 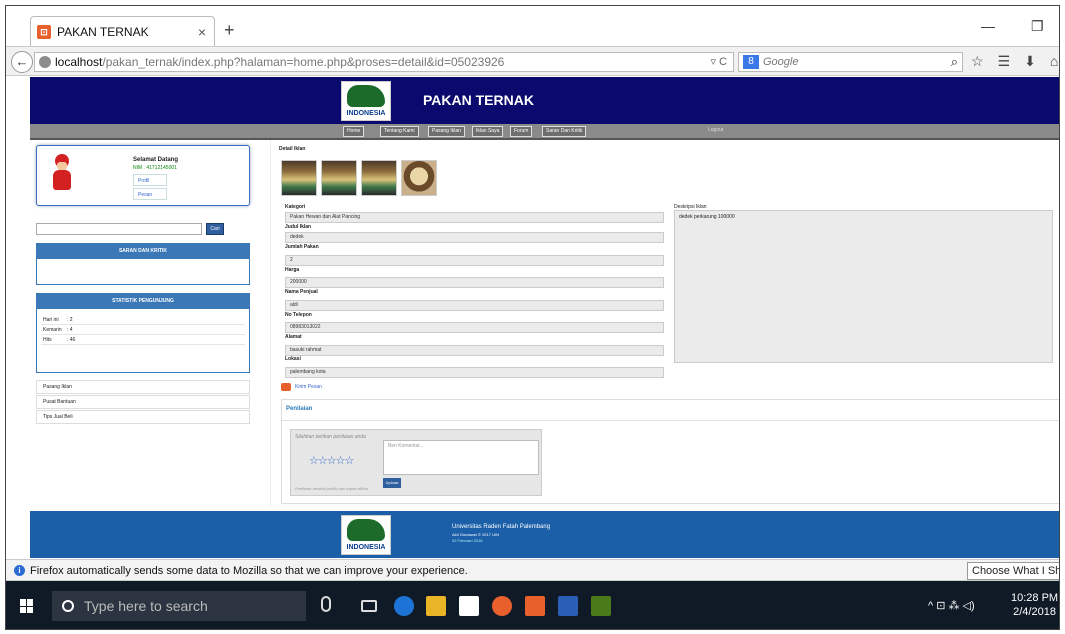 What do you see at coordinates (229, 30) in the screenshot?
I see `new-tab-button: +` at bounding box center [229, 30].